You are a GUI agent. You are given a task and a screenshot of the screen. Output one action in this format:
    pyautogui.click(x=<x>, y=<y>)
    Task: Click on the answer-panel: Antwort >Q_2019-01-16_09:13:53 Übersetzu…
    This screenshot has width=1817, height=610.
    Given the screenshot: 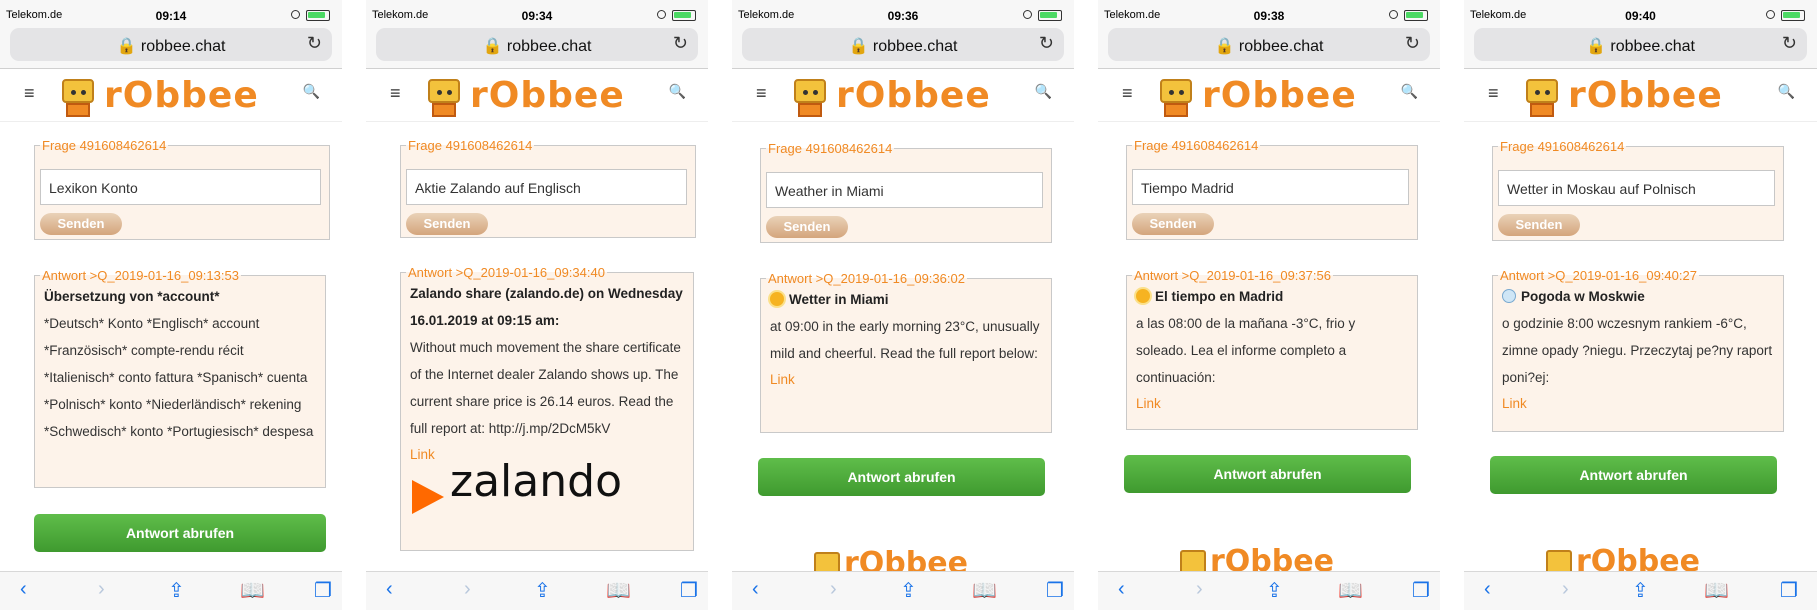 What is the action you would take?
    pyautogui.click(x=180, y=378)
    